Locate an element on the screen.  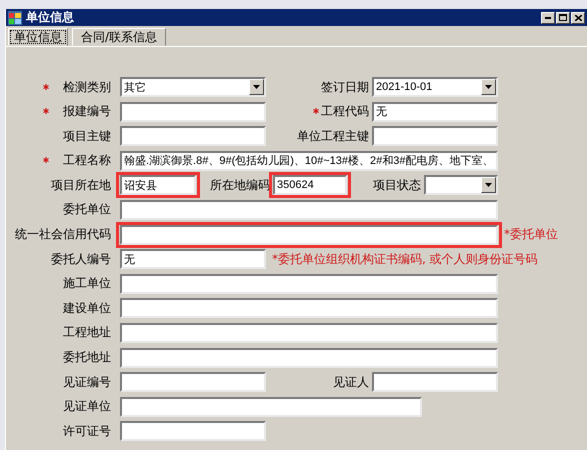
field-label: 工程代码 is located at coordinates (345, 111).